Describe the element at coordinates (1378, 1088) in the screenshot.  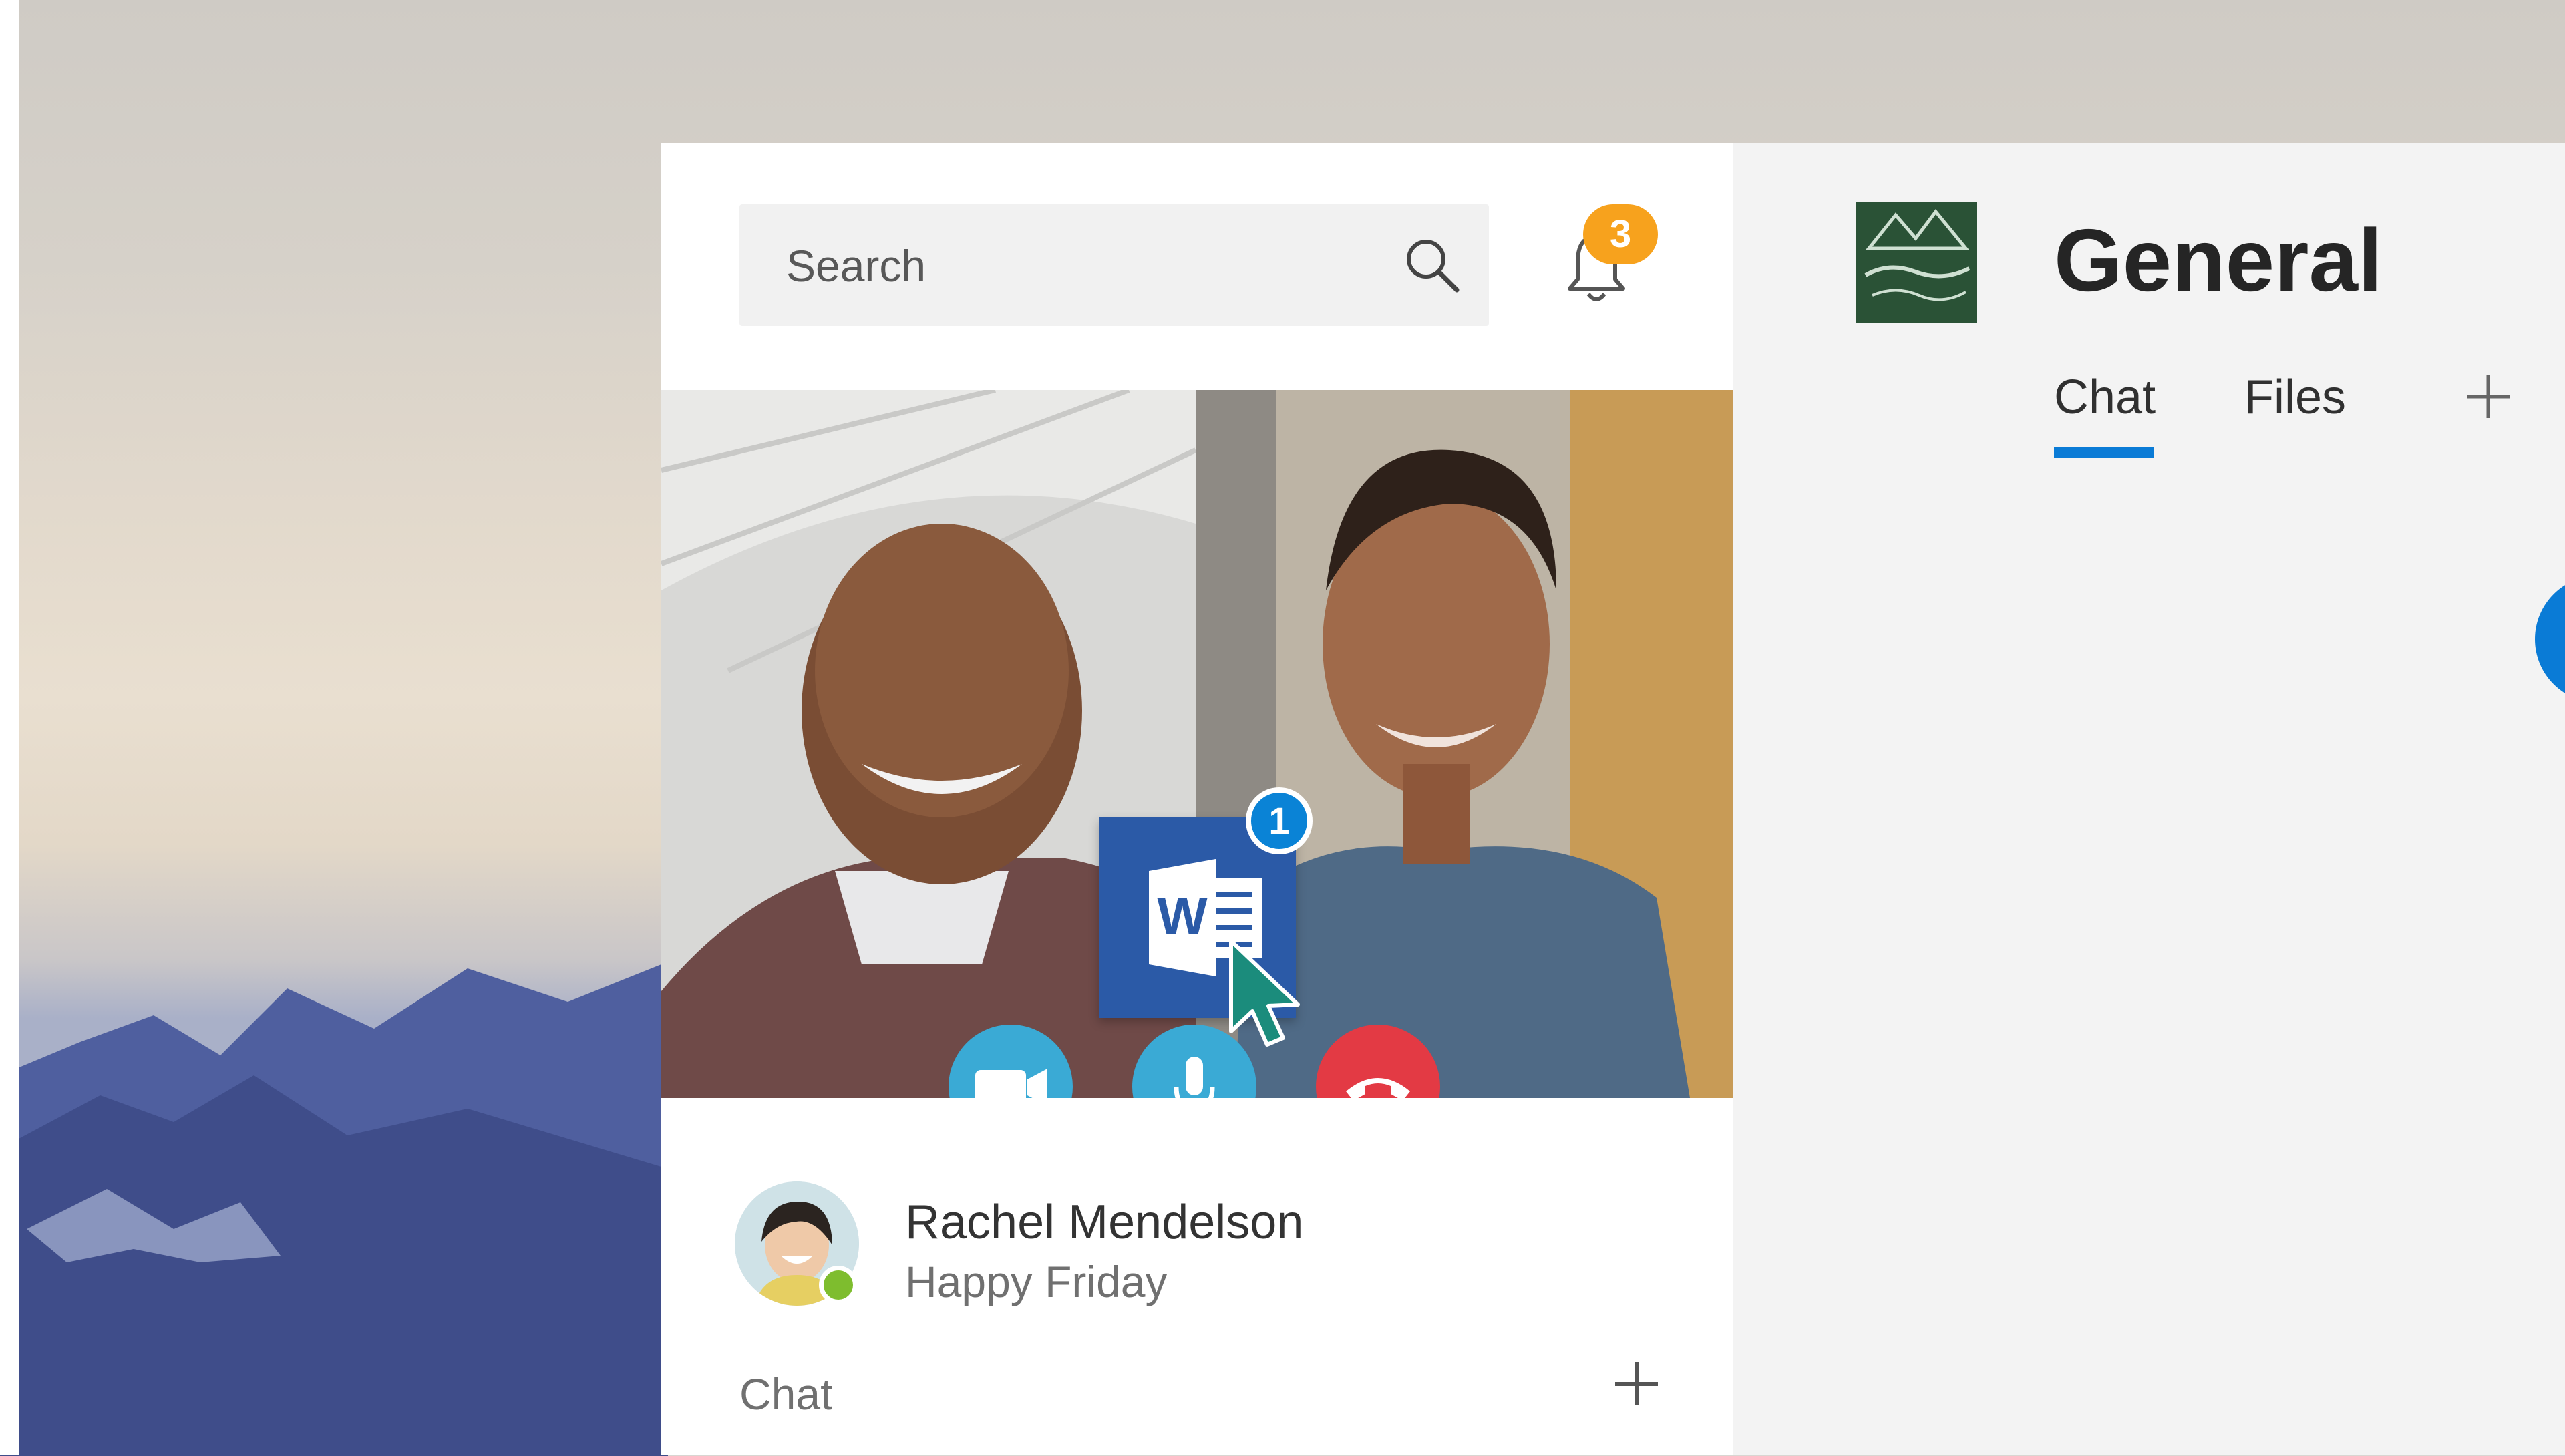
I see `phone-hangup-icon` at that location.